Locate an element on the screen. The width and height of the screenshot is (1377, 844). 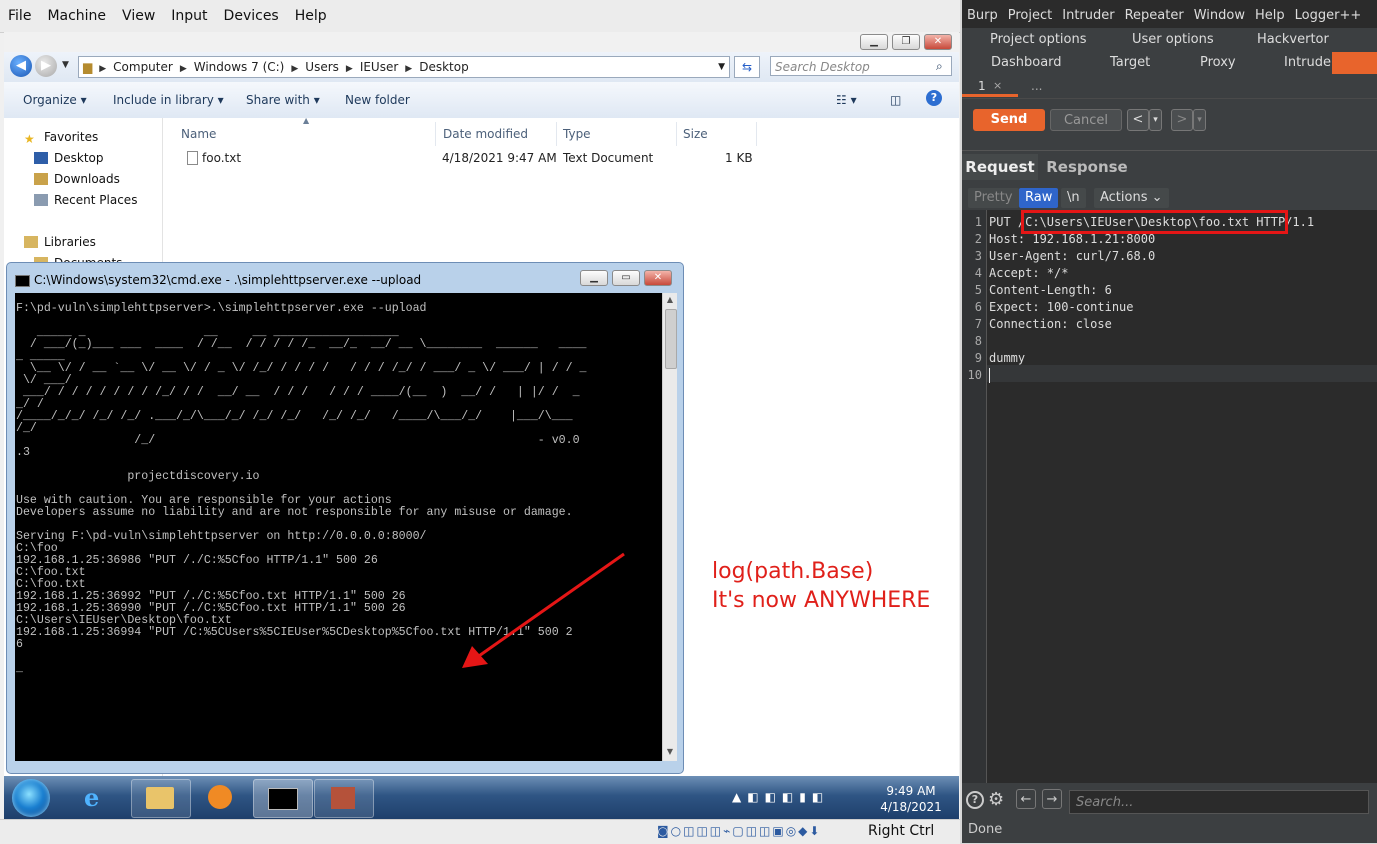
cmd-taskbar-icon is located at coordinates (283, 798).